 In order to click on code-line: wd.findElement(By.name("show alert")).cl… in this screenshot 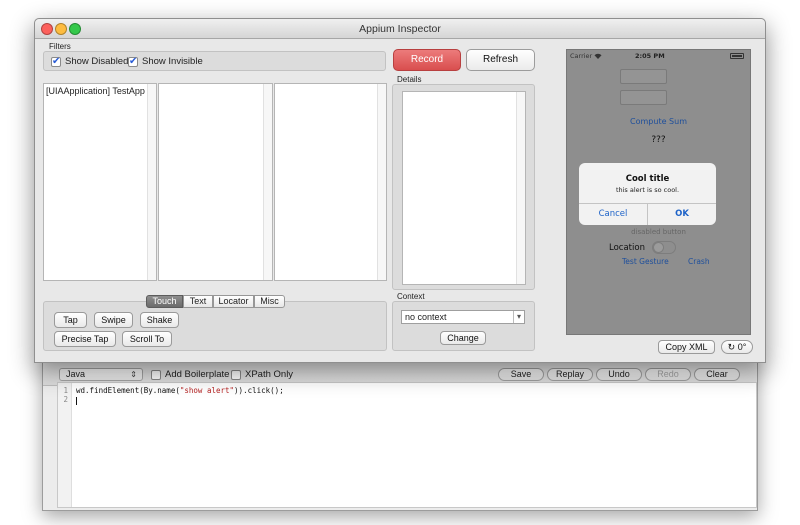, I will do `click(180, 390)`.